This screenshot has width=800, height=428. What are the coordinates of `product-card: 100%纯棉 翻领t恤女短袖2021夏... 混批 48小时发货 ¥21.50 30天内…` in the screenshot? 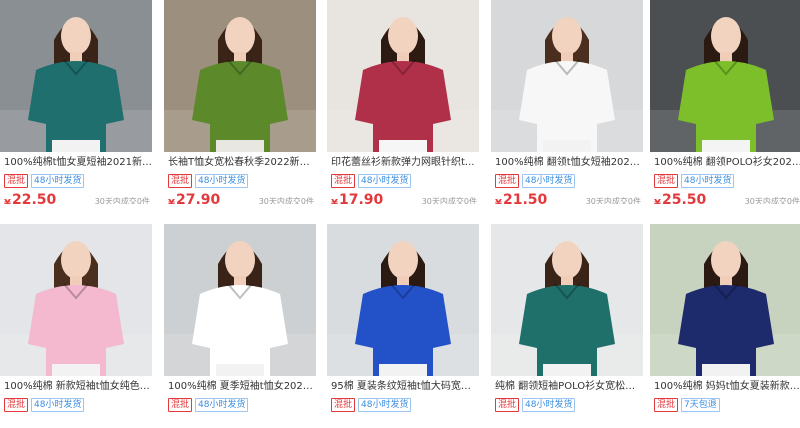 It's located at (567, 102).